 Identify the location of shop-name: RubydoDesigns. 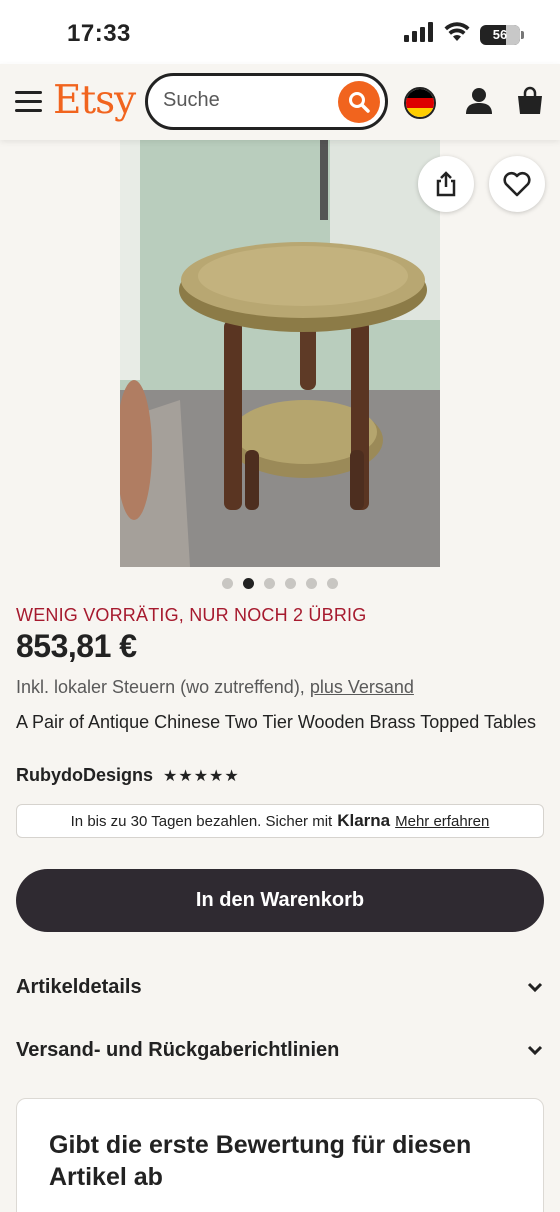
(84, 775).